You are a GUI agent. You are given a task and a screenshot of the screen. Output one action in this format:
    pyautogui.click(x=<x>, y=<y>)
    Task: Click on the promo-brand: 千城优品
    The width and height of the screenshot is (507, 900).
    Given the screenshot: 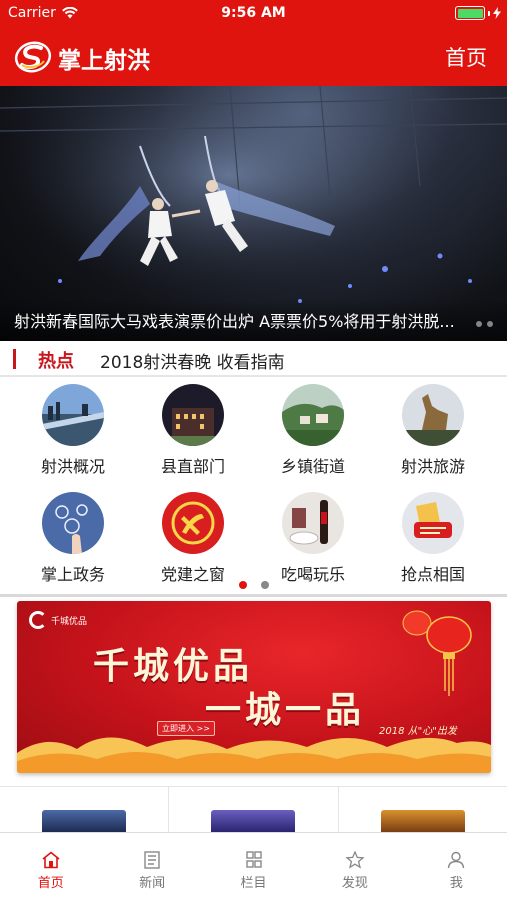 What is the action you would take?
    pyautogui.click(x=58, y=620)
    